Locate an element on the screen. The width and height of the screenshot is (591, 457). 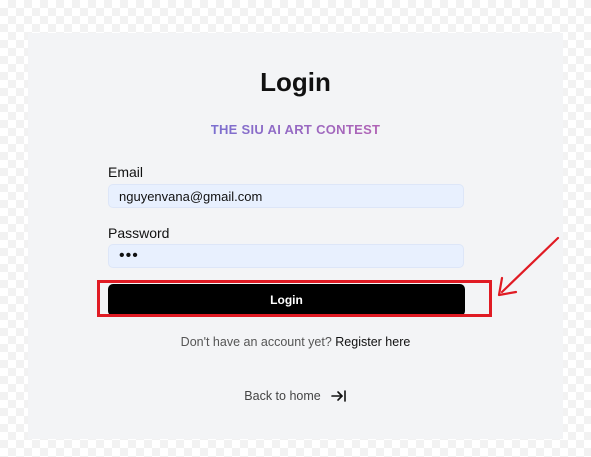
arrow-right-to-line-icon is located at coordinates (338, 396).